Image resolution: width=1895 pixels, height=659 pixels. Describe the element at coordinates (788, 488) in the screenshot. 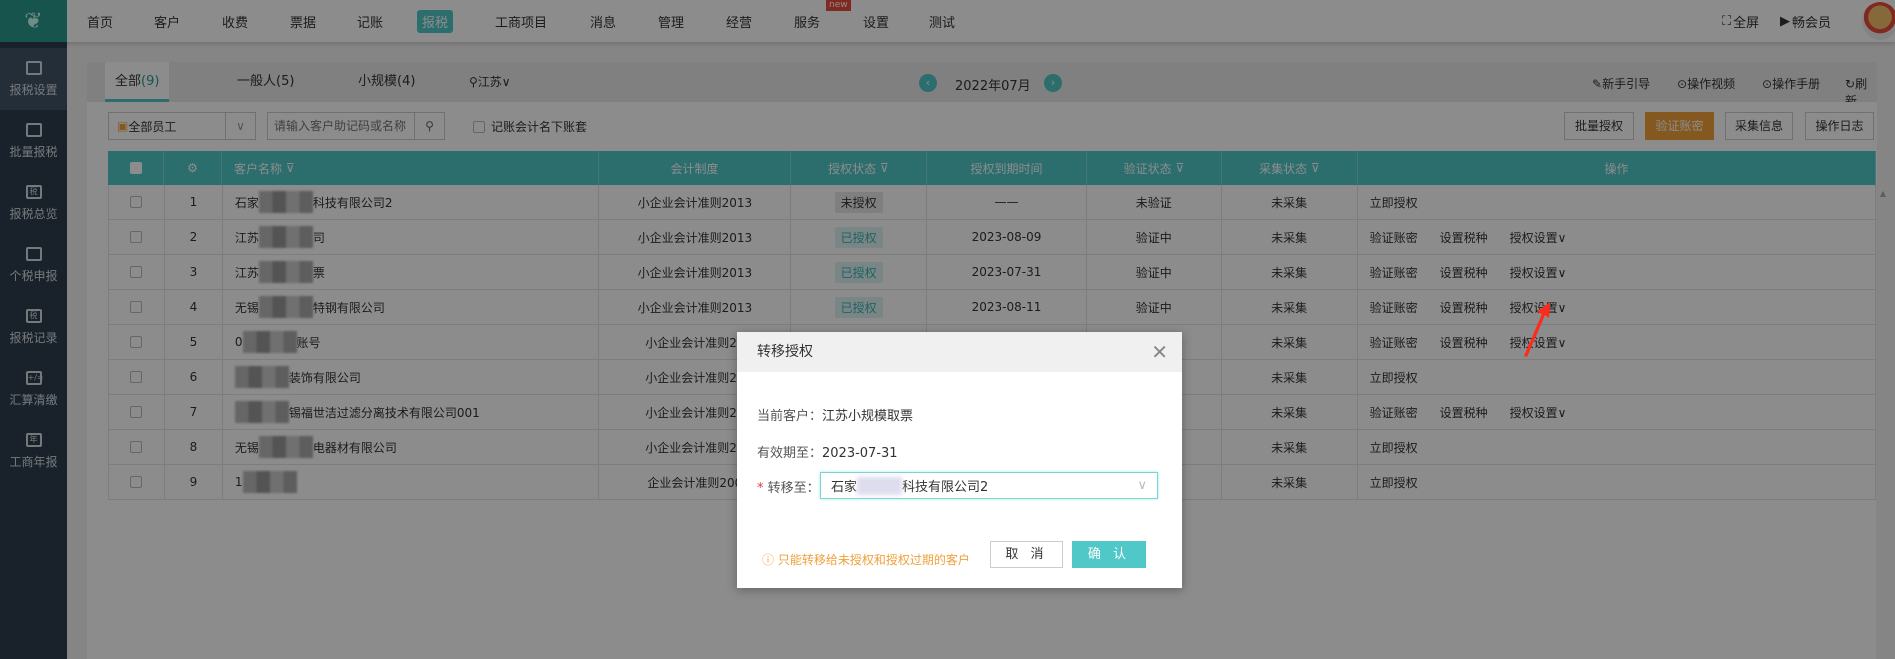

I see `transfer-target-label: * 转移至：` at that location.